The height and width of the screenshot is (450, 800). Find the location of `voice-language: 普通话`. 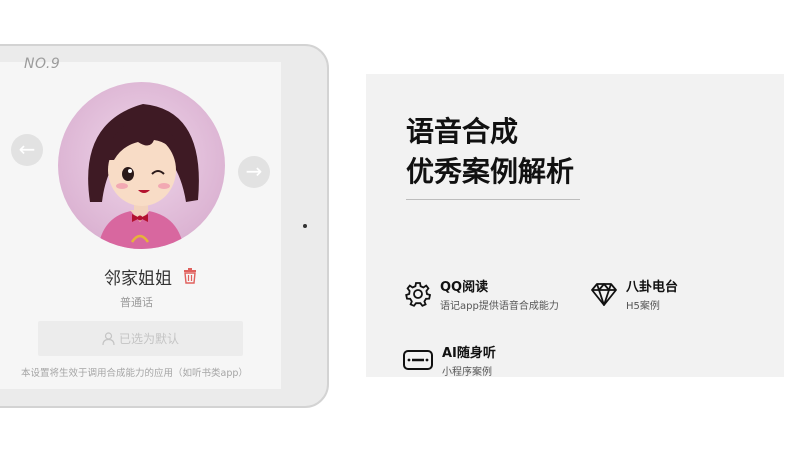

voice-language: 普通话 is located at coordinates (136, 302).